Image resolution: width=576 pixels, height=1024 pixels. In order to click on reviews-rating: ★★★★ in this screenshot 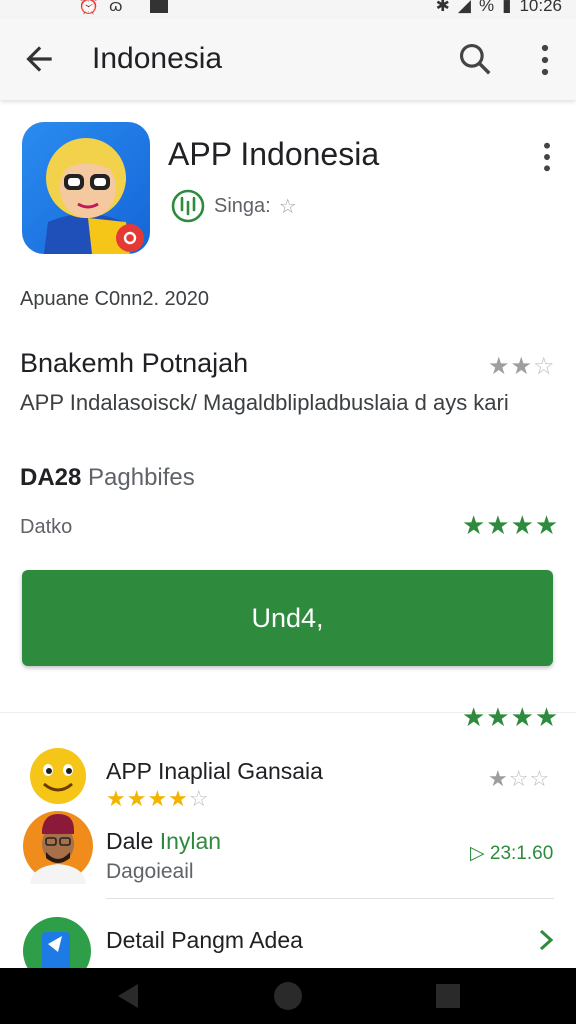, I will do `click(510, 717)`.